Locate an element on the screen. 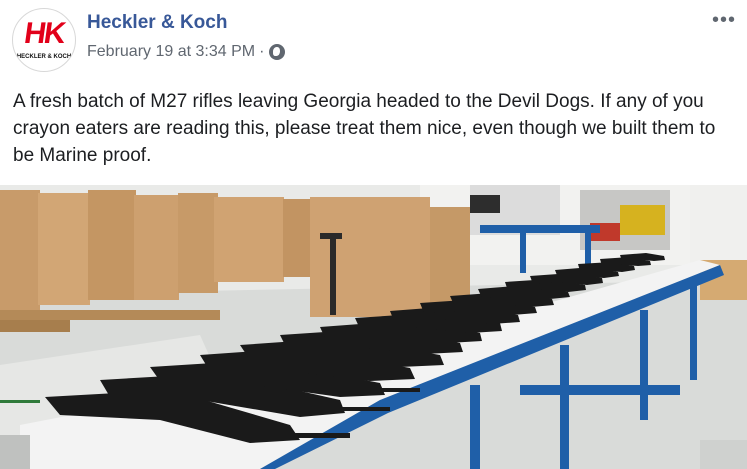  page-avatar: HK HECKLER & KOCH is located at coordinates (44, 40).